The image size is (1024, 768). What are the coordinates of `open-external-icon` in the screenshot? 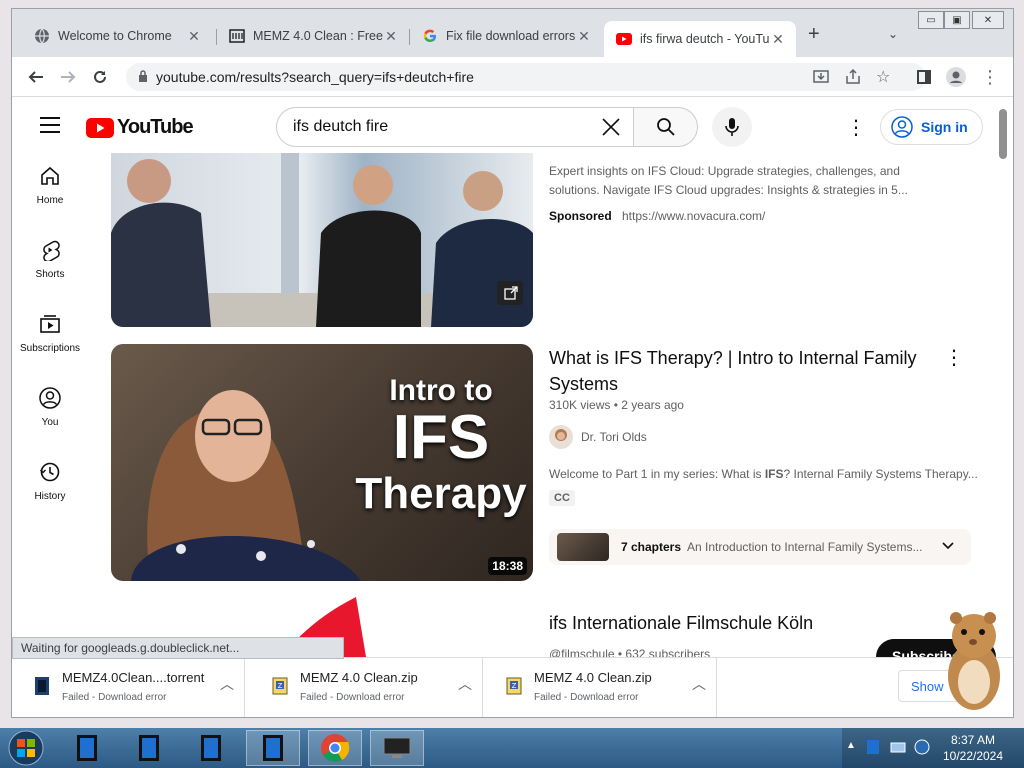 It's located at (511, 295).